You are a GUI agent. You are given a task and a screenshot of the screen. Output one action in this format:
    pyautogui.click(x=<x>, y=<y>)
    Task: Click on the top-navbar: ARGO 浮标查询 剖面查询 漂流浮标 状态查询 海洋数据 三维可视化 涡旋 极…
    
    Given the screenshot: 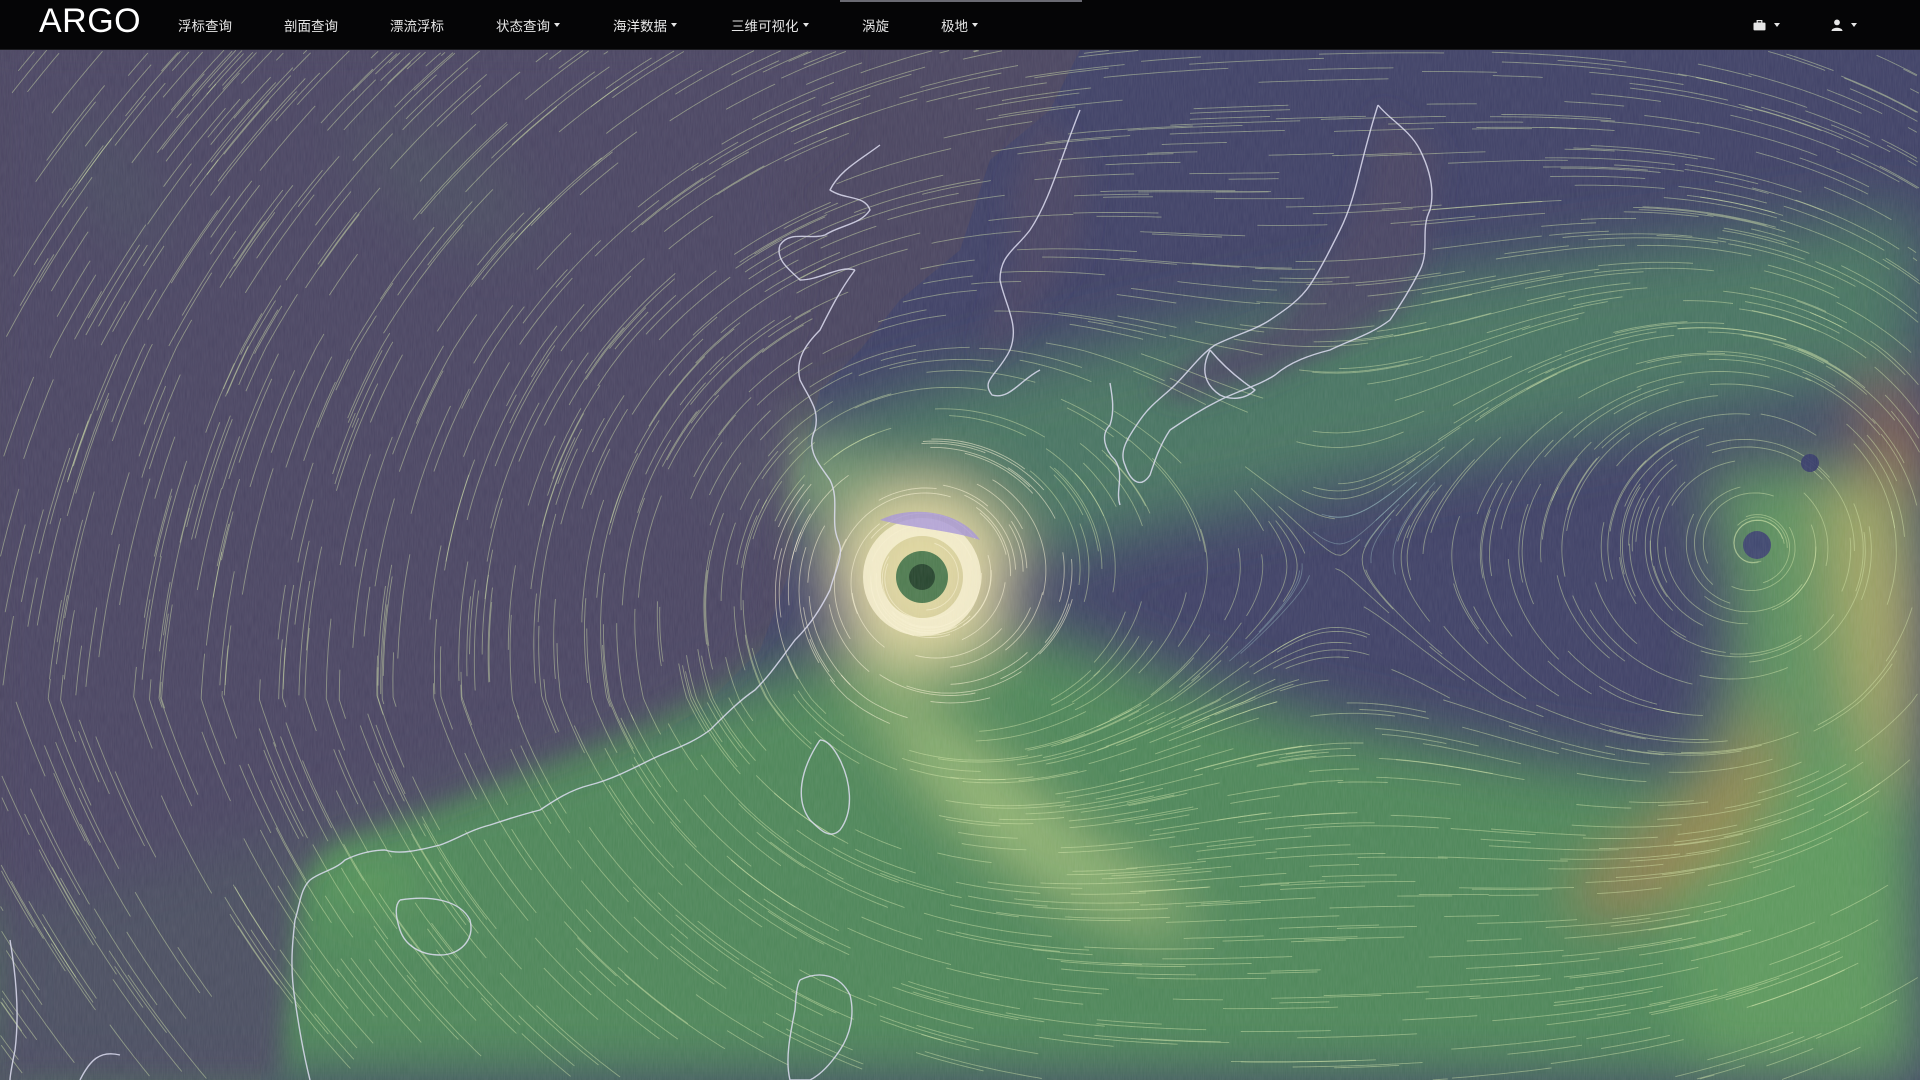 What is the action you would take?
    pyautogui.click(x=960, y=25)
    